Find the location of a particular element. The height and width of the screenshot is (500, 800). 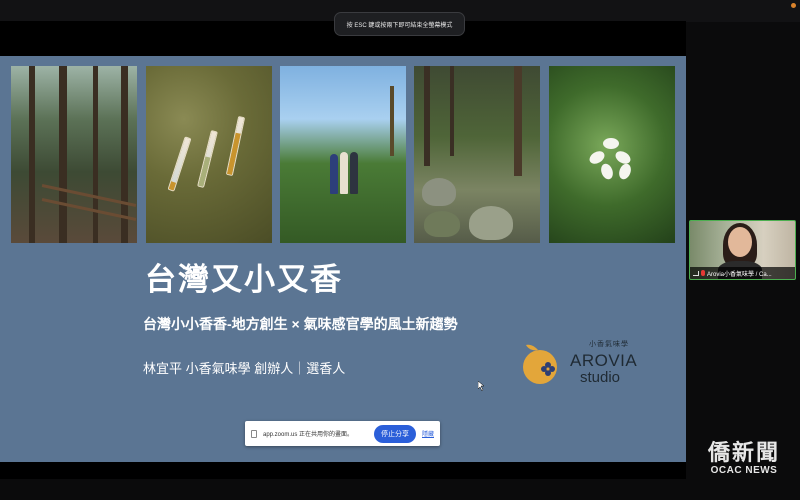

perfume-vials-photo is located at coordinates (209, 154).